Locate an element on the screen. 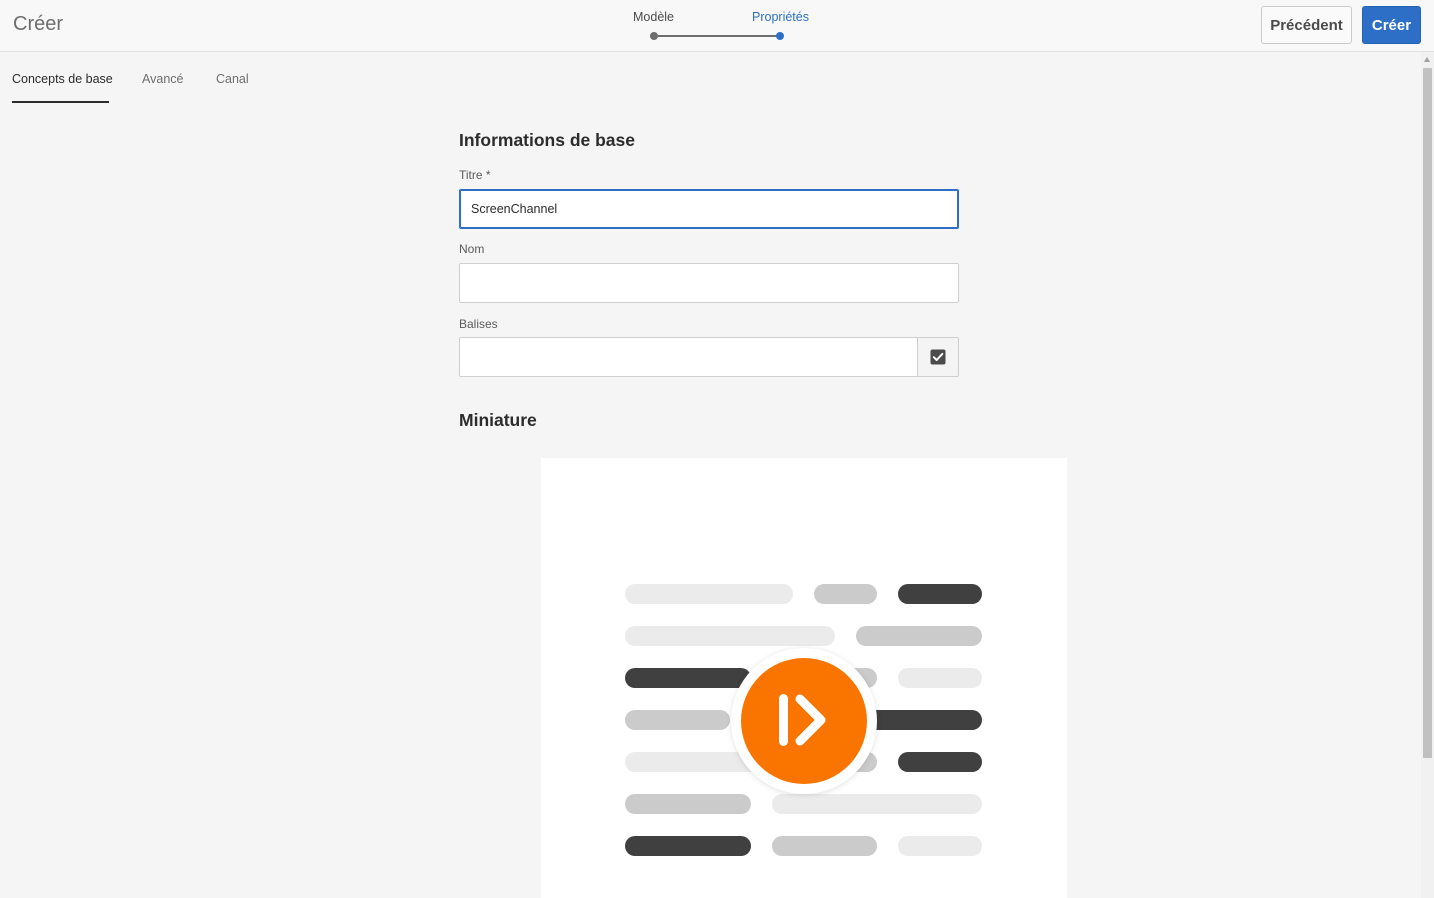  create-button: Créer is located at coordinates (1391, 25).